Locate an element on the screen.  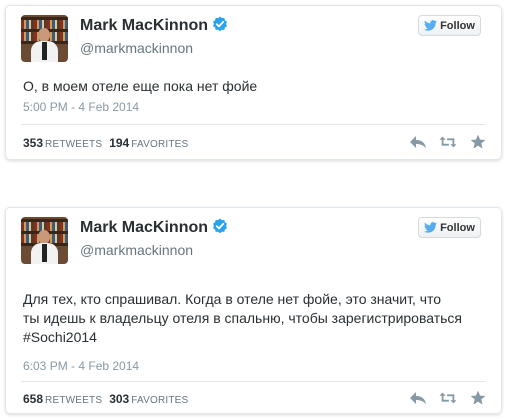
favorites-count: 303 is located at coordinates (119, 399).